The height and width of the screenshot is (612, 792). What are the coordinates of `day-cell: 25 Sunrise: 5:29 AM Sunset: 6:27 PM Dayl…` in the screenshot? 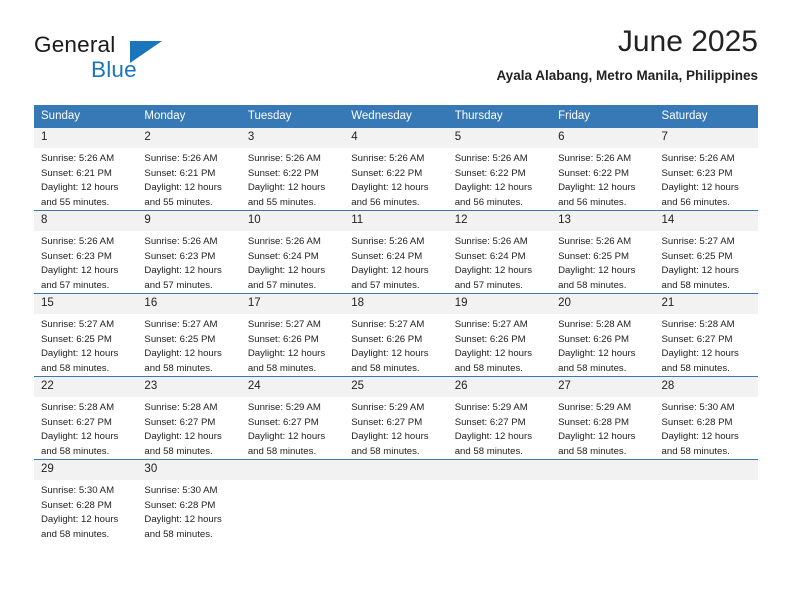 It's located at (396, 418).